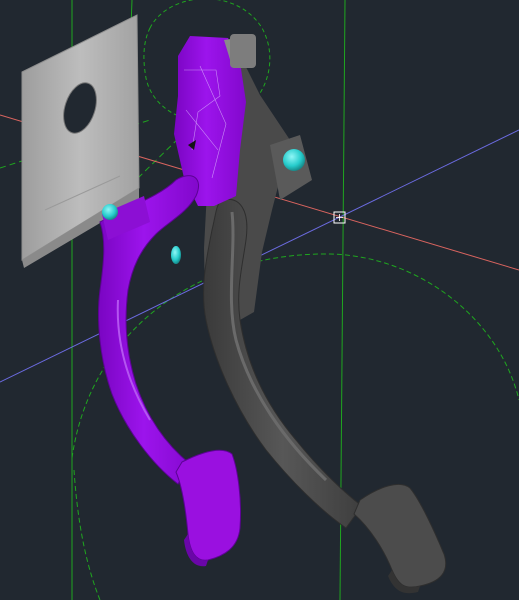  I want to click on brake-pedal-pad, so click(400, 536).